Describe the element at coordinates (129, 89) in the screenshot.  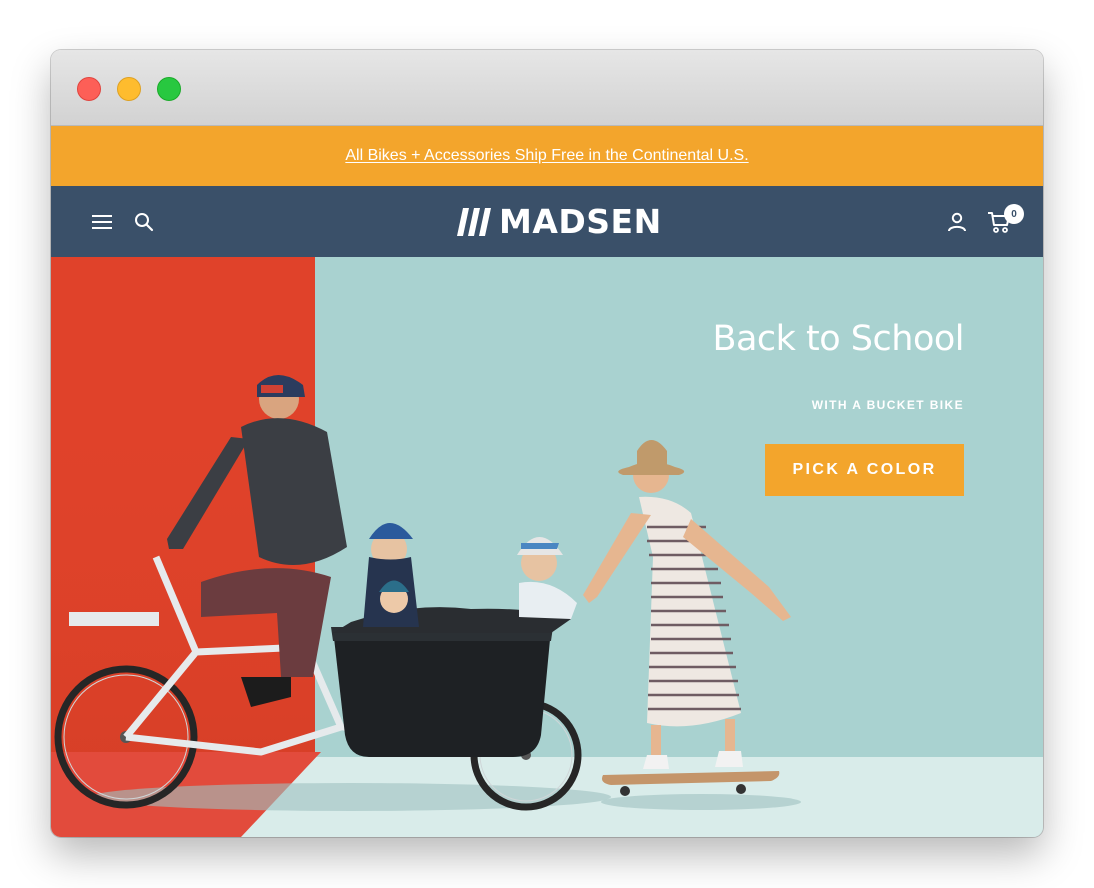
I see `window-minimize-button` at that location.